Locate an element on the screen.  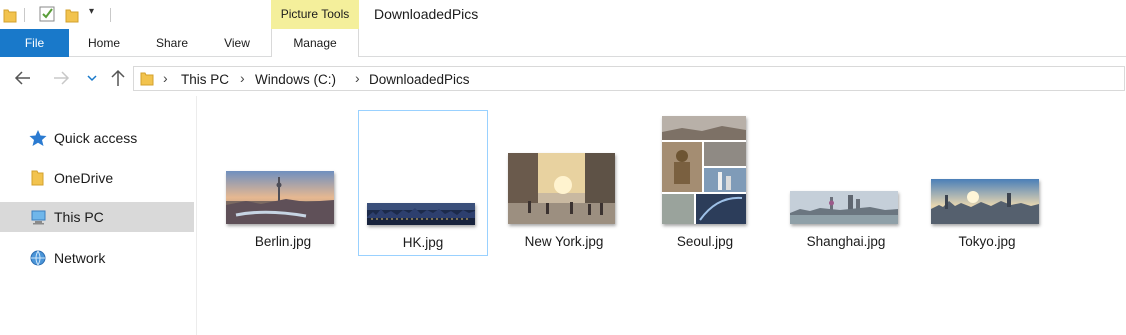
nav-label: Quick access is located at coordinates (96, 138).